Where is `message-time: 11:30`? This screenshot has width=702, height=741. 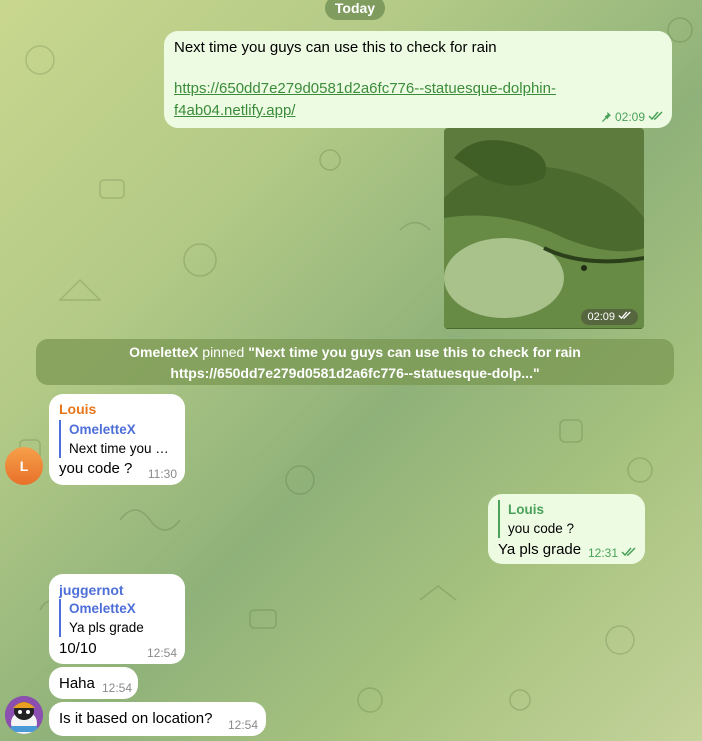
message-time: 11:30 is located at coordinates (162, 474).